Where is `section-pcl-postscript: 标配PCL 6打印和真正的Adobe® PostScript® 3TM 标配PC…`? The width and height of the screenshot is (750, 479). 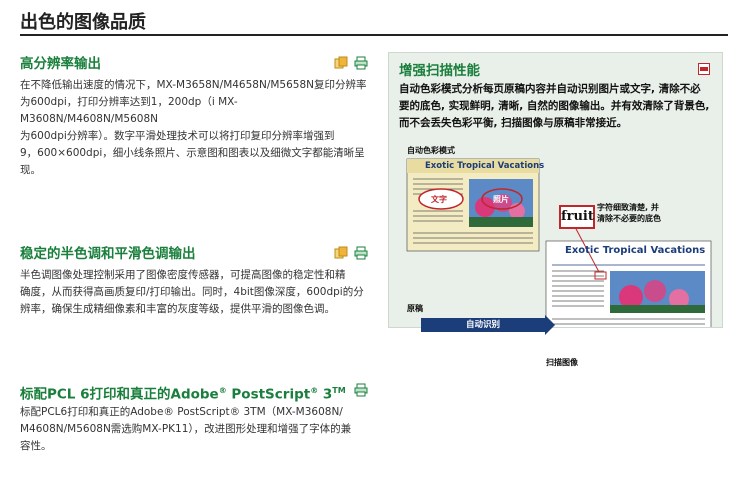 section-pcl-postscript: 标配PCL 6打印和真正的Adobe® PostScript® 3TM 标配PC… is located at coordinates (194, 417).